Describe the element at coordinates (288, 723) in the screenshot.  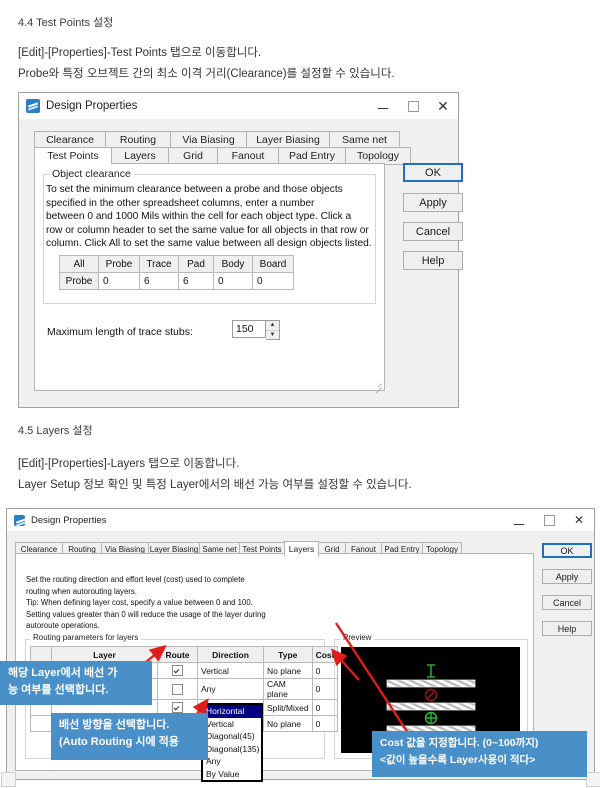
I see `cell-type-4: No plane` at that location.